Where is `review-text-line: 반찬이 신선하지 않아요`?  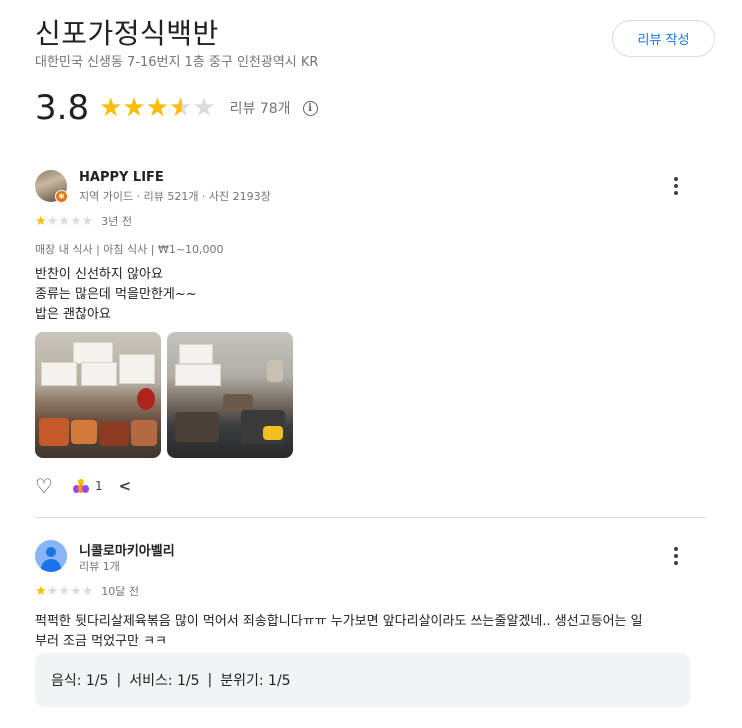 review-text-line: 반찬이 신선하지 않아요 is located at coordinates (99, 274).